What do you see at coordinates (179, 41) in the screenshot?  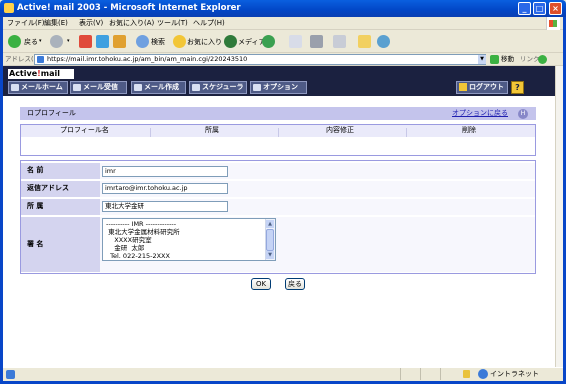 I see `favorites-star-icon` at bounding box center [179, 41].